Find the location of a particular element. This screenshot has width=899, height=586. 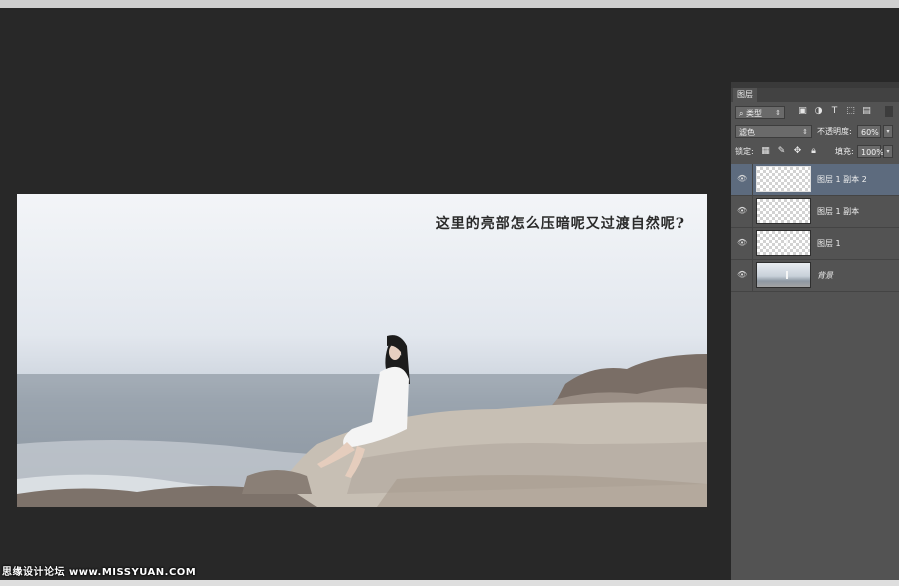

filter-row: ⌕ 类型 ⇕ ▣ ◑ T ⬚ ▤ is located at coordinates (815, 112).